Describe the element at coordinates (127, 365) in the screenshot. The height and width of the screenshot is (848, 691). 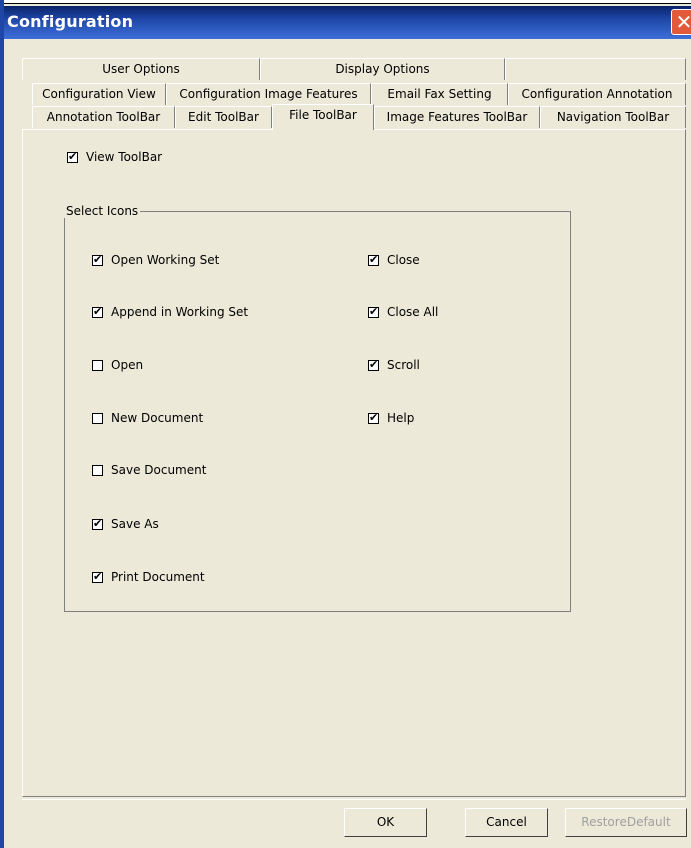
I see `option-label: Open` at that location.